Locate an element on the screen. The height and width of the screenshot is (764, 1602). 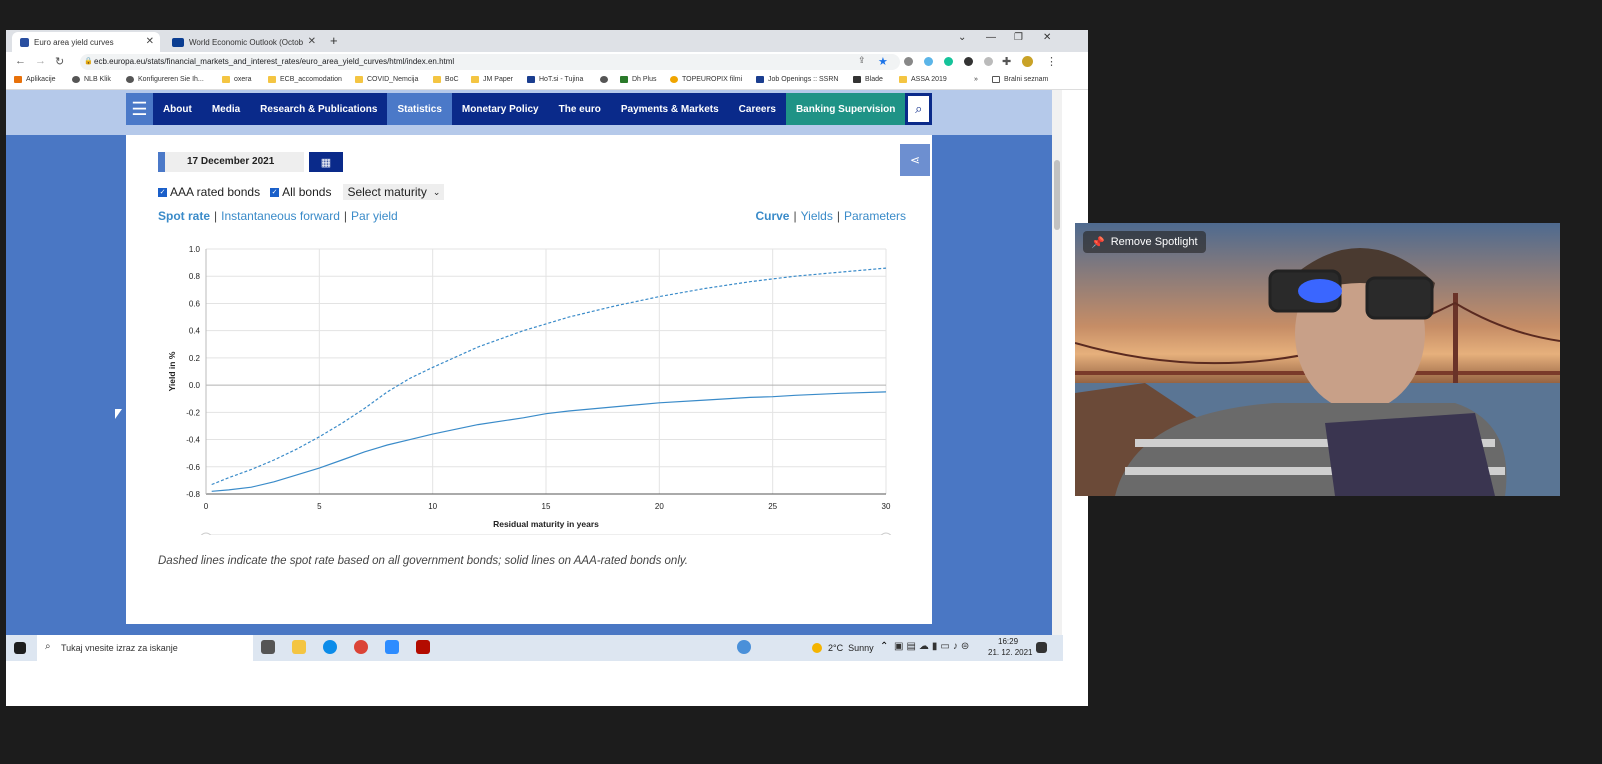
bookmark-item: ASSA 2019 is located at coordinates (923, 79).